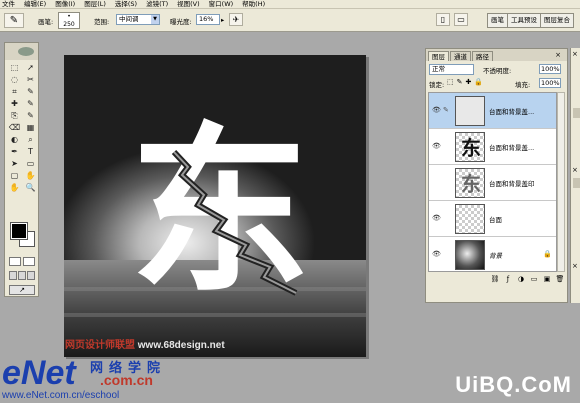 Image resolution: width=580 pixels, height=403 pixels. Describe the element at coordinates (157, 4) in the screenshot. I see `menu-filter: 滤镜(T)` at that location.